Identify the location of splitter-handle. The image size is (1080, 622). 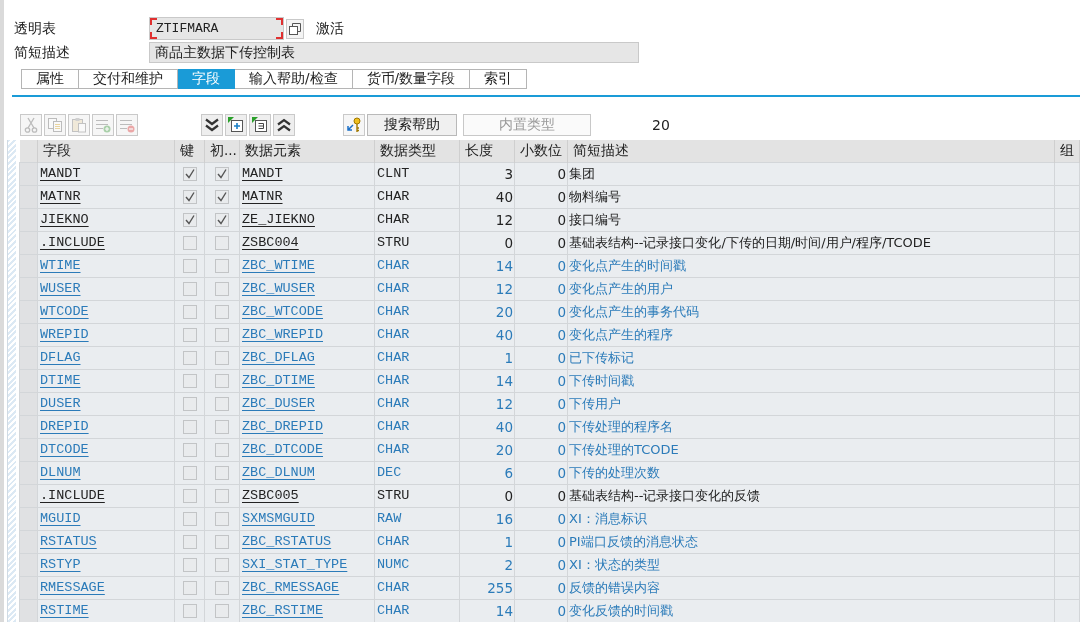
(11, 381).